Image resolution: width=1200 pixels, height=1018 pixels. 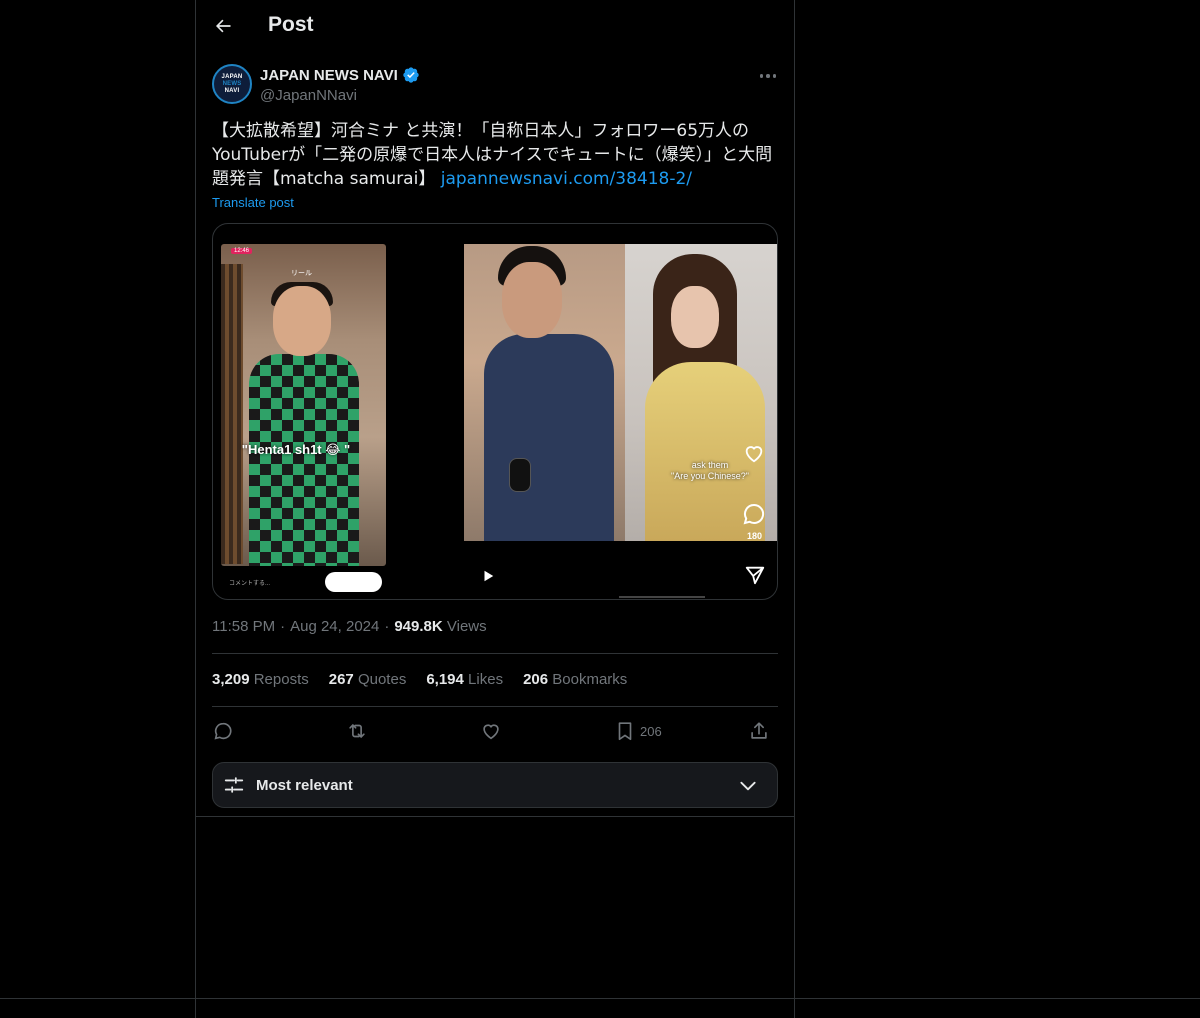 I want to click on back-button, so click(x=223, y=26).